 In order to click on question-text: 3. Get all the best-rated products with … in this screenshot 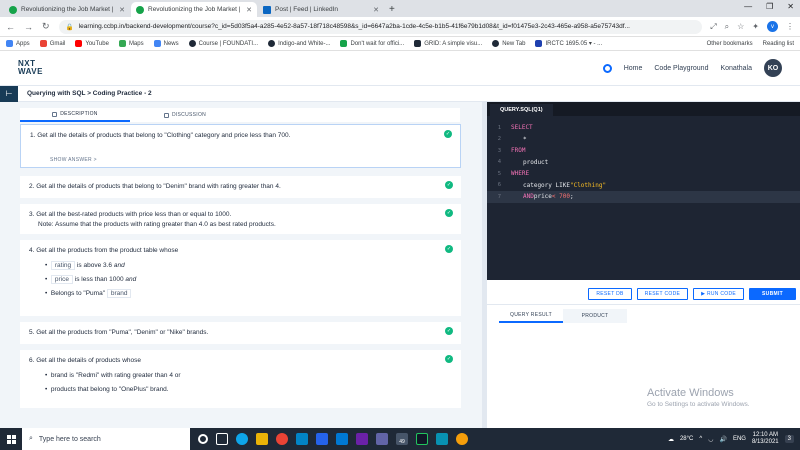, I will do `click(130, 214)`.